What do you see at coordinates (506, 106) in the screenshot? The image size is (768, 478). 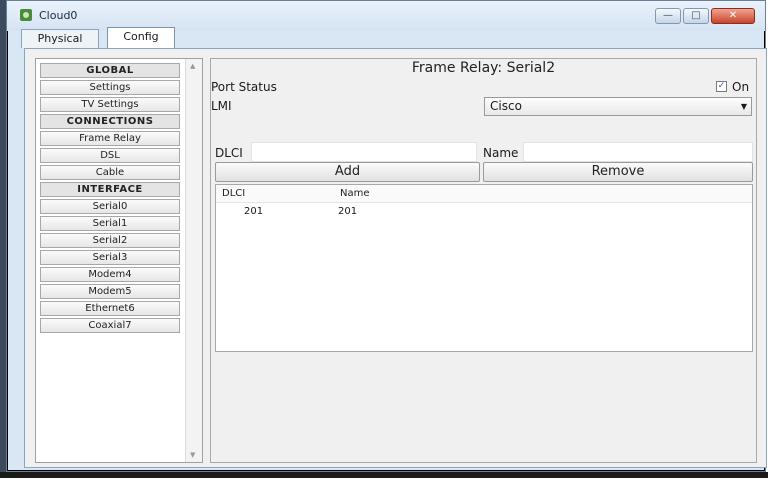 I see `lmi-selected-value: Cisco` at bounding box center [506, 106].